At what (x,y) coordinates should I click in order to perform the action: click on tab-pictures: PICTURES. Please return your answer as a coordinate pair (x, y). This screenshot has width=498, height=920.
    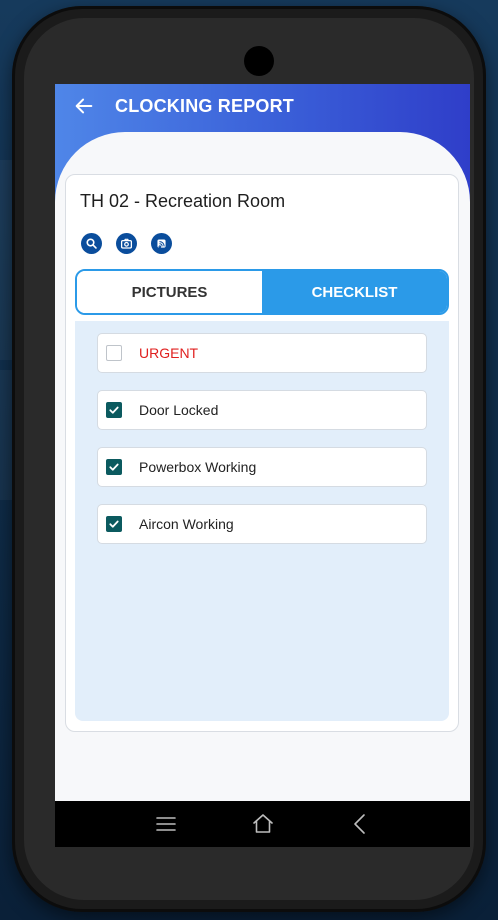
    Looking at the image, I should click on (169, 292).